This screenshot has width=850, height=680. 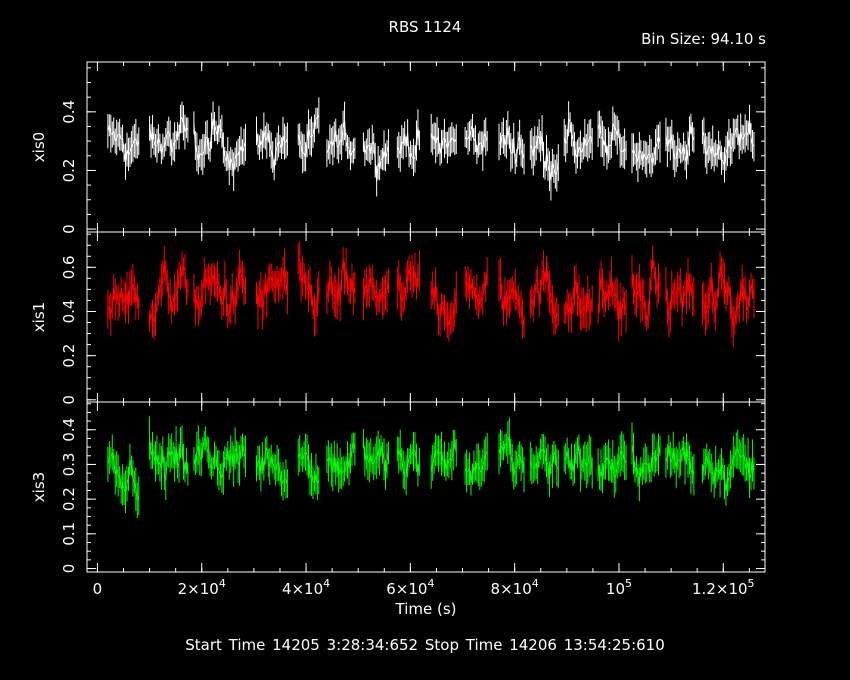 What do you see at coordinates (619, 587) in the screenshot?
I see `xtick-label: 105` at bounding box center [619, 587].